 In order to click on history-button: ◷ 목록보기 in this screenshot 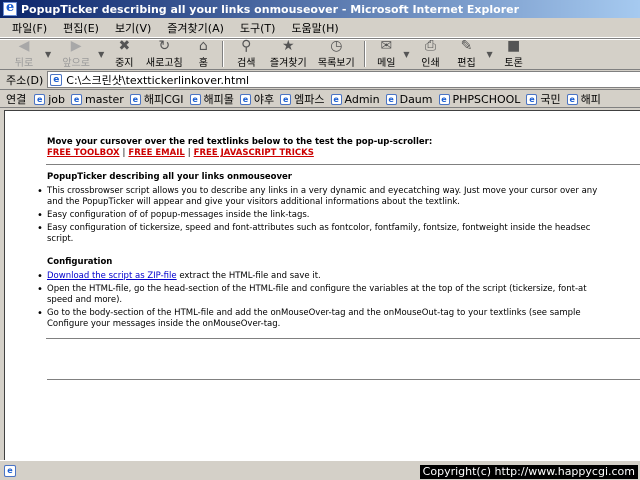, I will do `click(336, 54)`.